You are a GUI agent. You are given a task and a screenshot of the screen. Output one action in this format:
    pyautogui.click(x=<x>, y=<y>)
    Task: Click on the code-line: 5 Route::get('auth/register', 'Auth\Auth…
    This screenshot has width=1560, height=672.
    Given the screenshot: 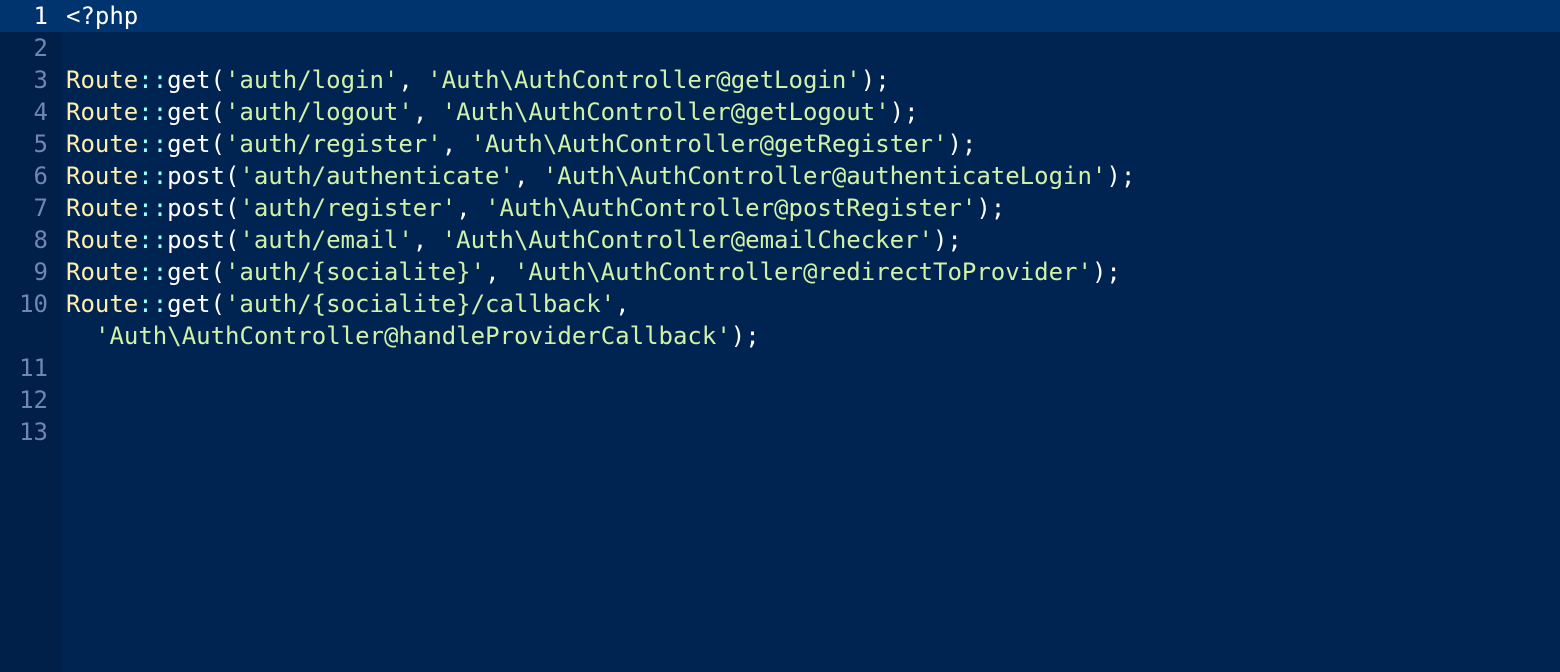 What is the action you would take?
    pyautogui.click(x=780, y=144)
    